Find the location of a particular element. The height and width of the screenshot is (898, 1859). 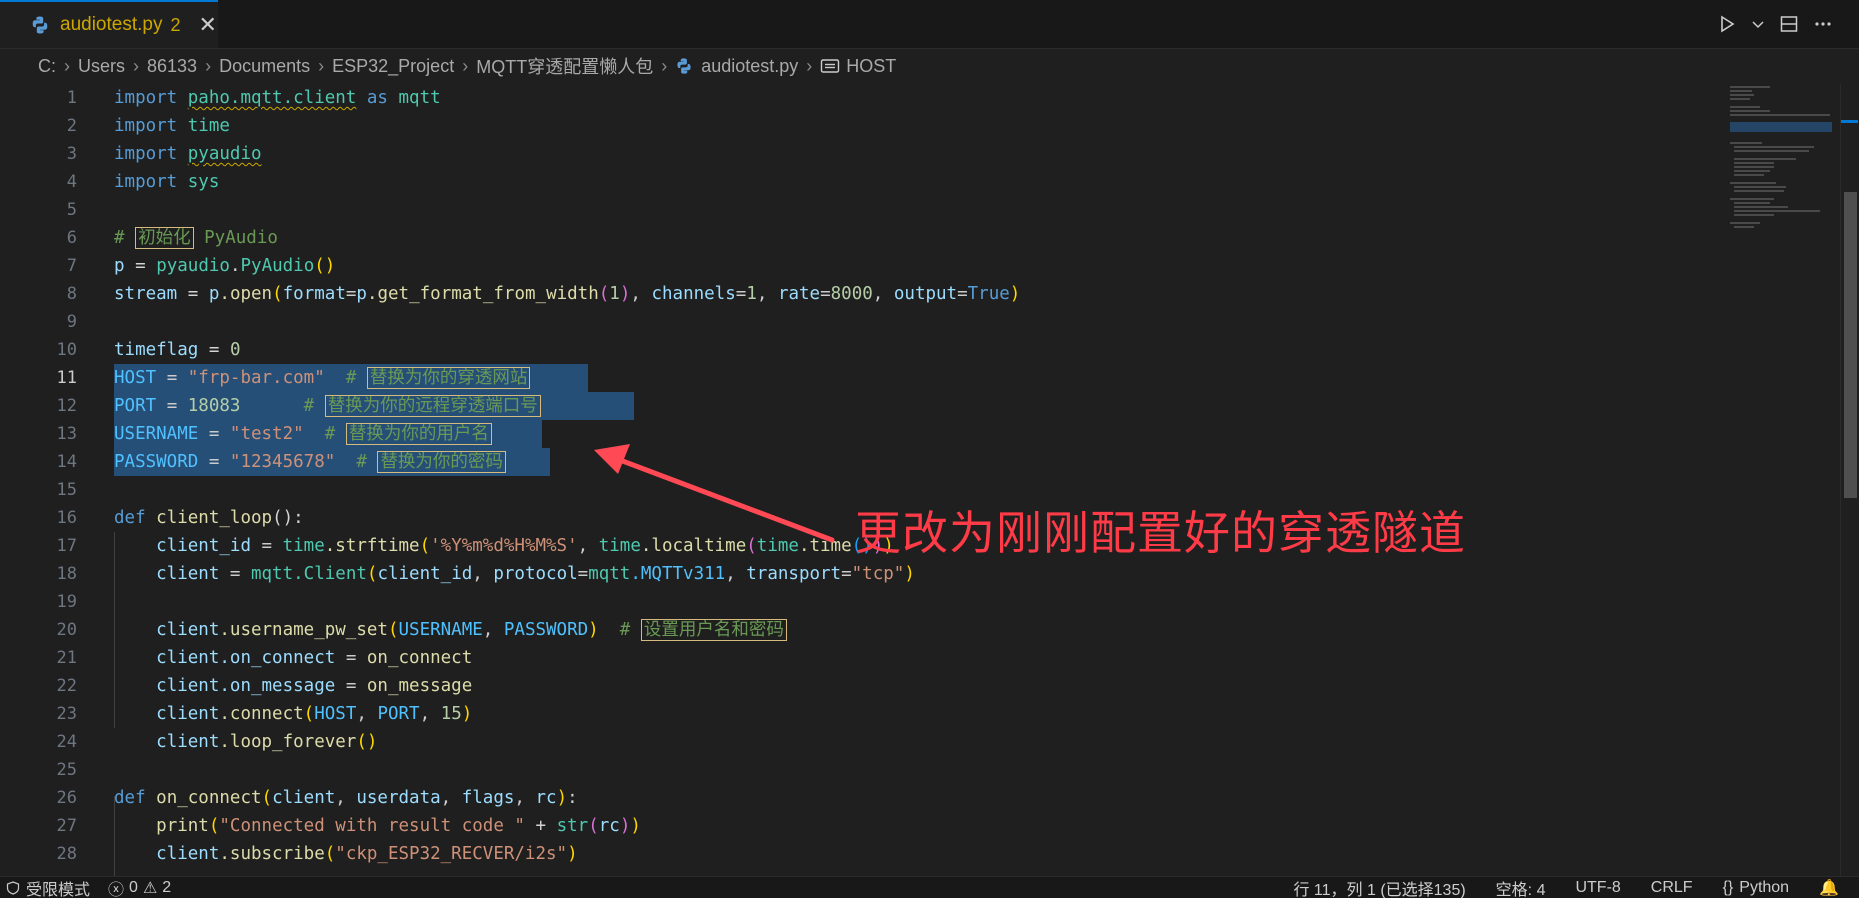

code-text: import sys is located at coordinates (167, 182).